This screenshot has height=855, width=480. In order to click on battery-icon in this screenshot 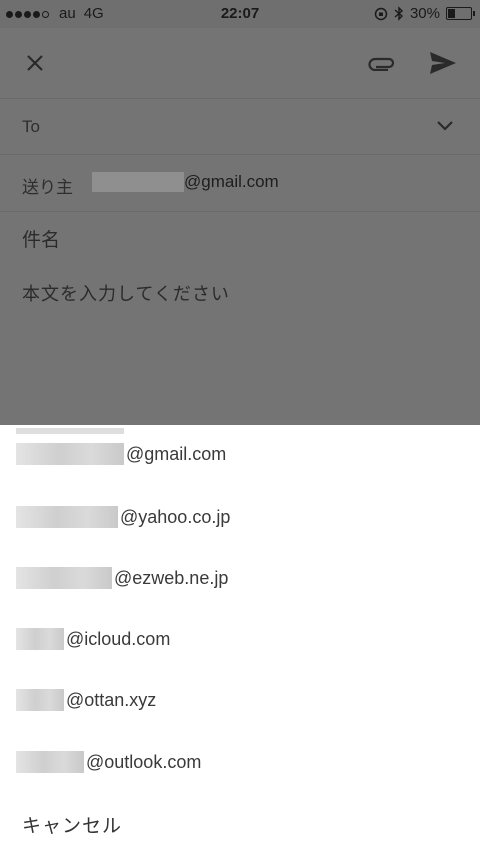, I will do `click(460, 13)`.